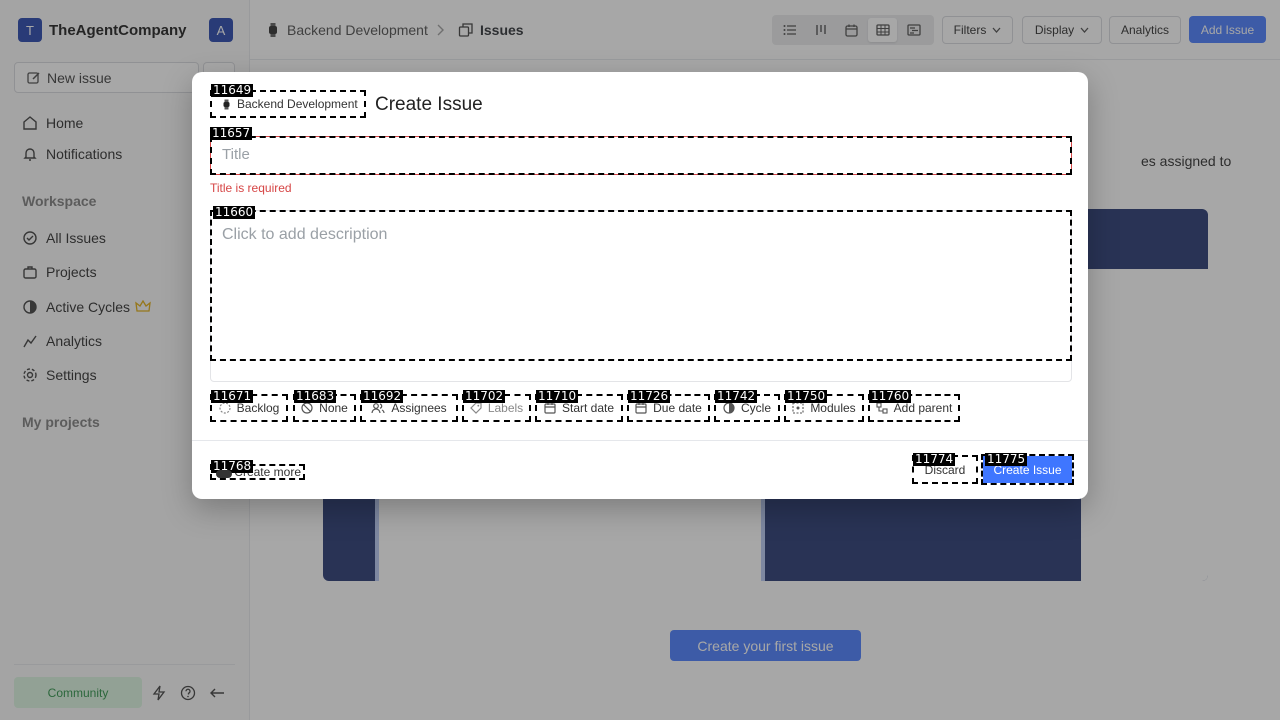  Describe the element at coordinates (234, 212) in the screenshot. I see `element-id-tag: 11660` at that location.